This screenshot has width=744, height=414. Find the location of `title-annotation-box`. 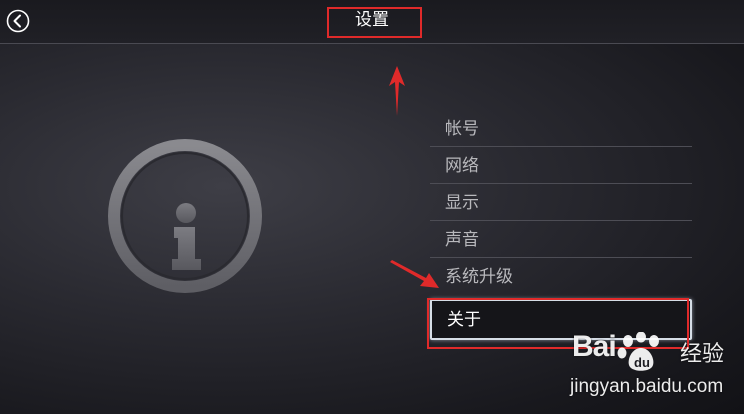

title-annotation-box is located at coordinates (374, 22).